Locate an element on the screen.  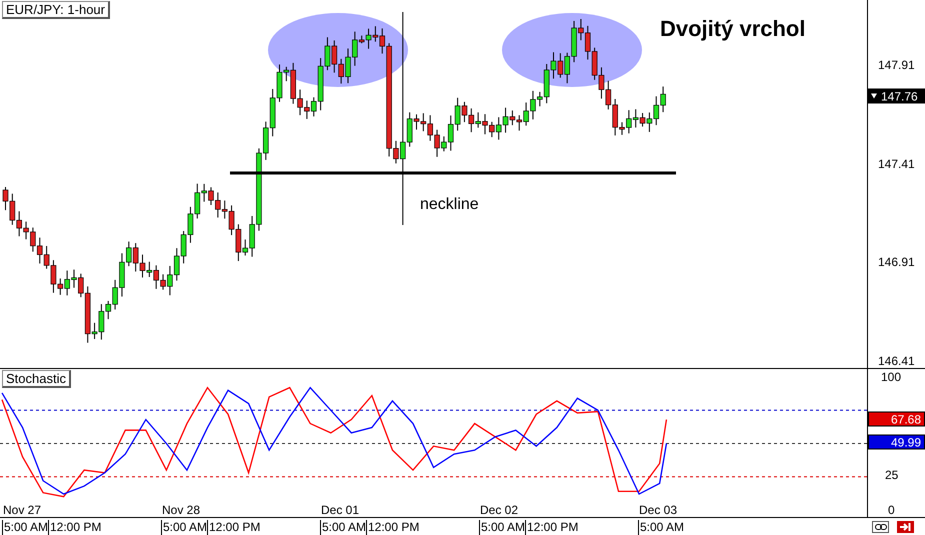
triangle-icon is located at coordinates (874, 96).